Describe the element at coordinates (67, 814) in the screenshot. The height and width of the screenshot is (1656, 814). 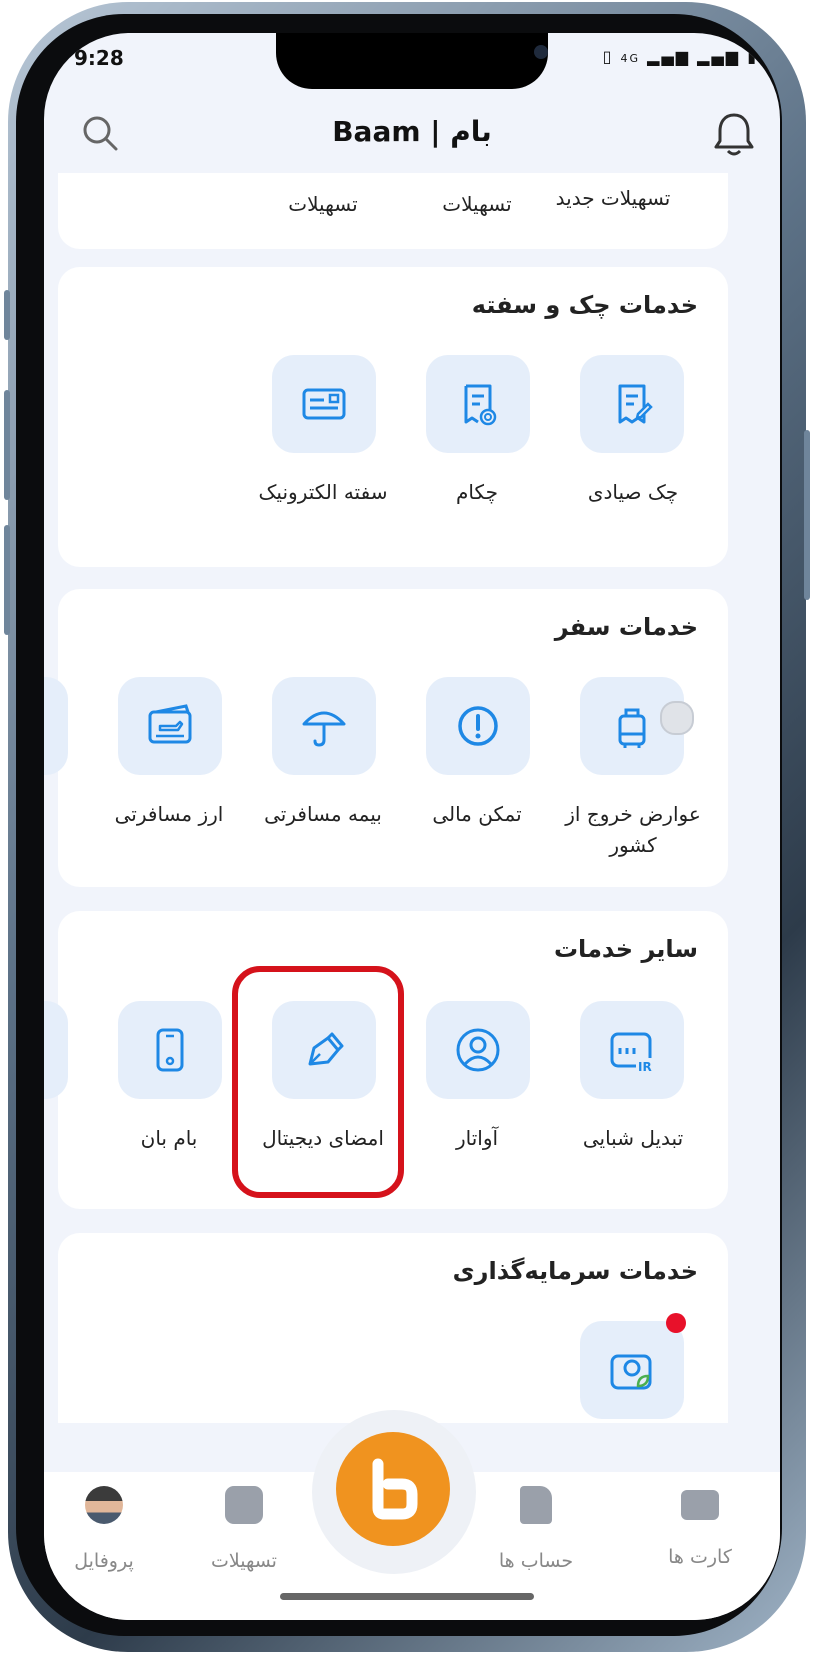
I see `tile-label: ت` at that location.